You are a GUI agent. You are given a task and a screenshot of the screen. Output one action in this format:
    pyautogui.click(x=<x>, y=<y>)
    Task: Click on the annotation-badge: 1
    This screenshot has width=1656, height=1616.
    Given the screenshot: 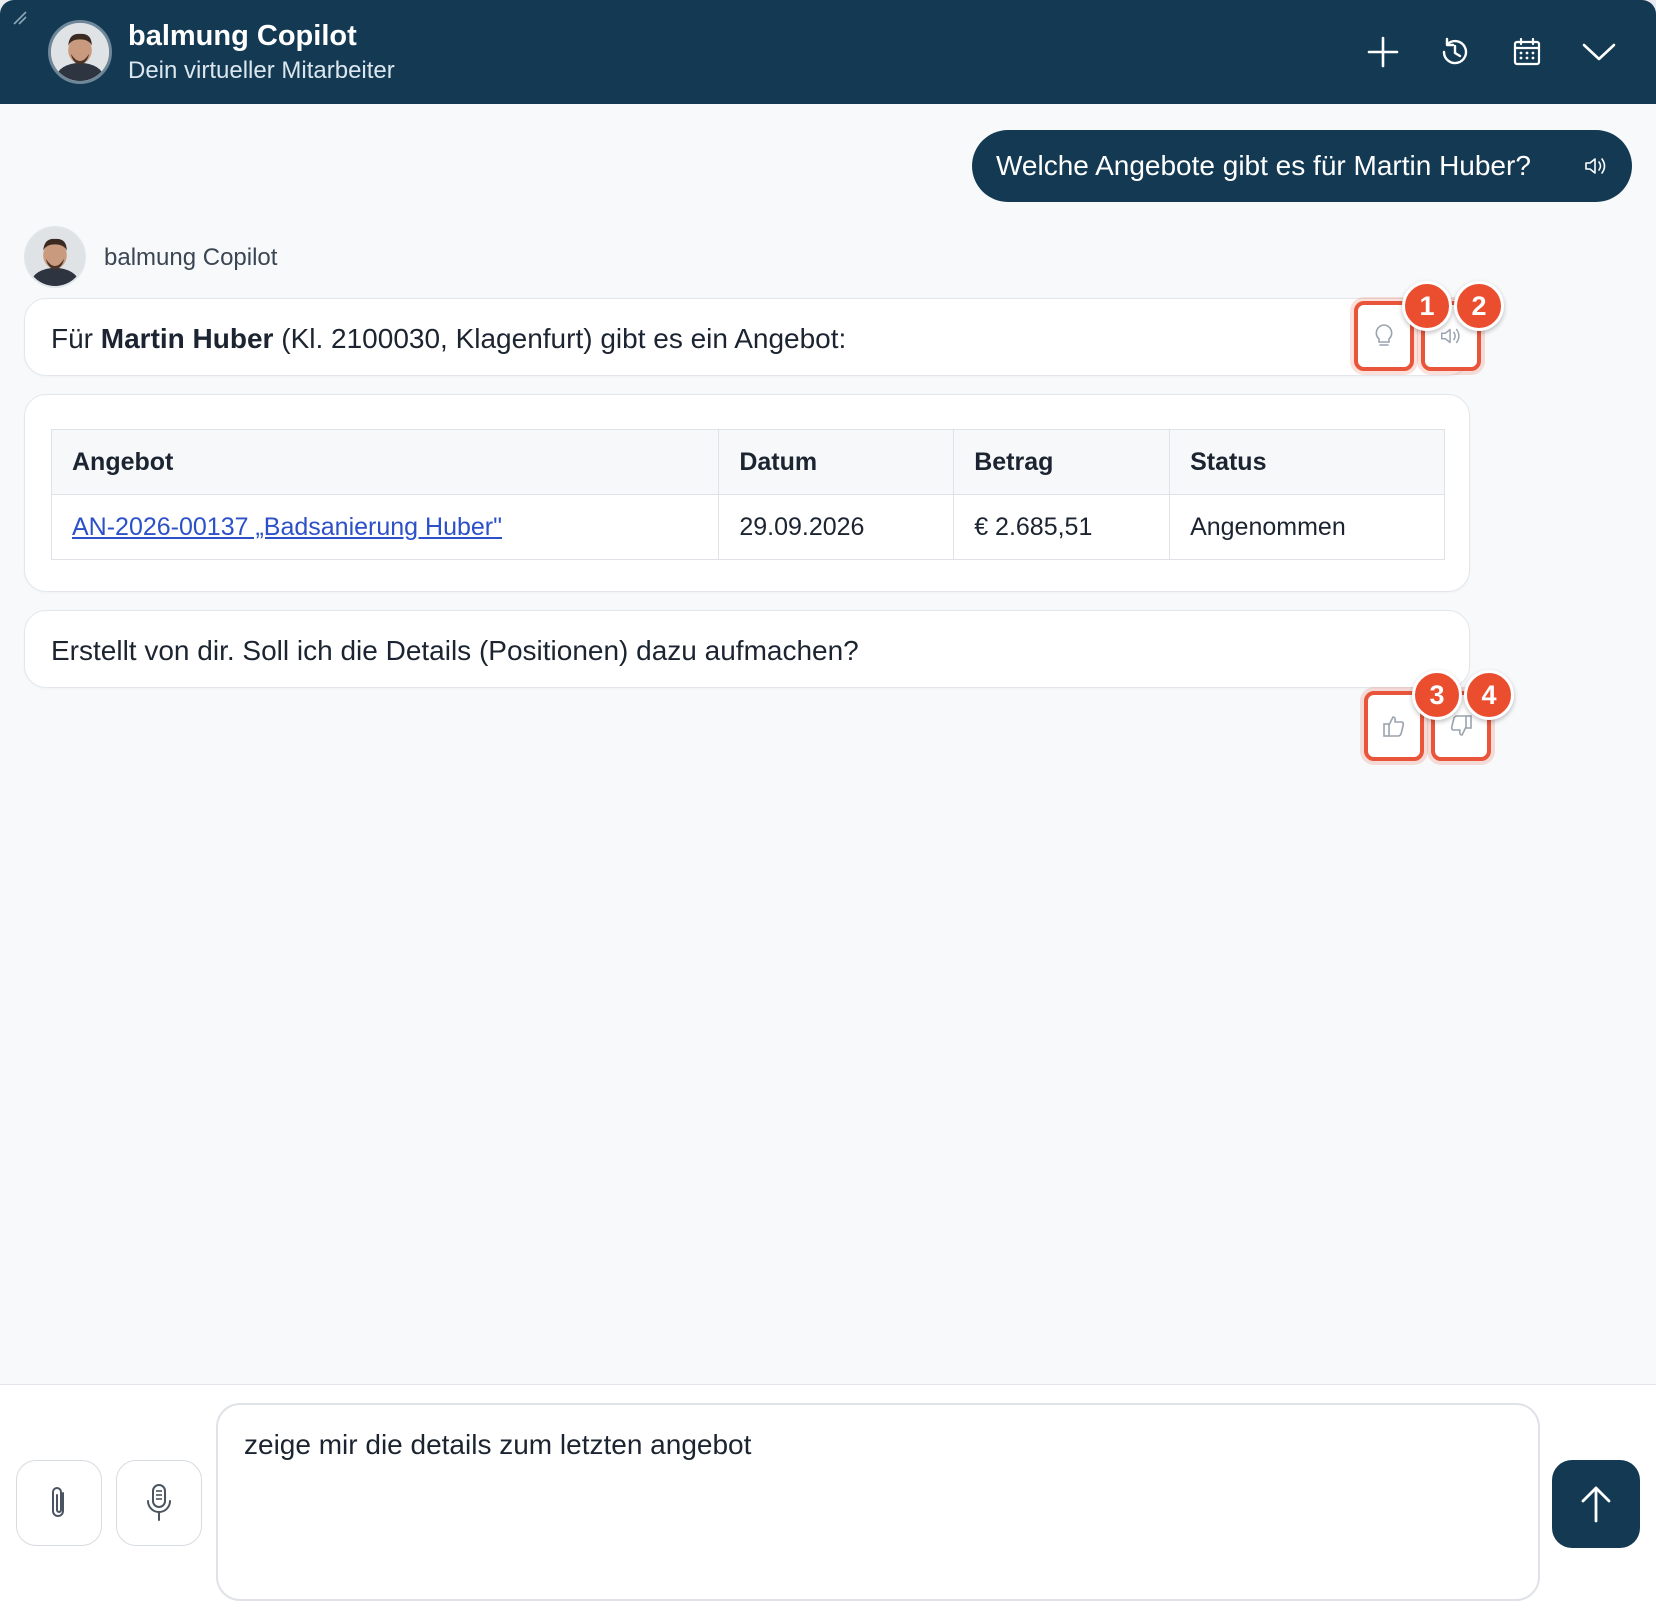 What is the action you would take?
    pyautogui.click(x=1427, y=306)
    